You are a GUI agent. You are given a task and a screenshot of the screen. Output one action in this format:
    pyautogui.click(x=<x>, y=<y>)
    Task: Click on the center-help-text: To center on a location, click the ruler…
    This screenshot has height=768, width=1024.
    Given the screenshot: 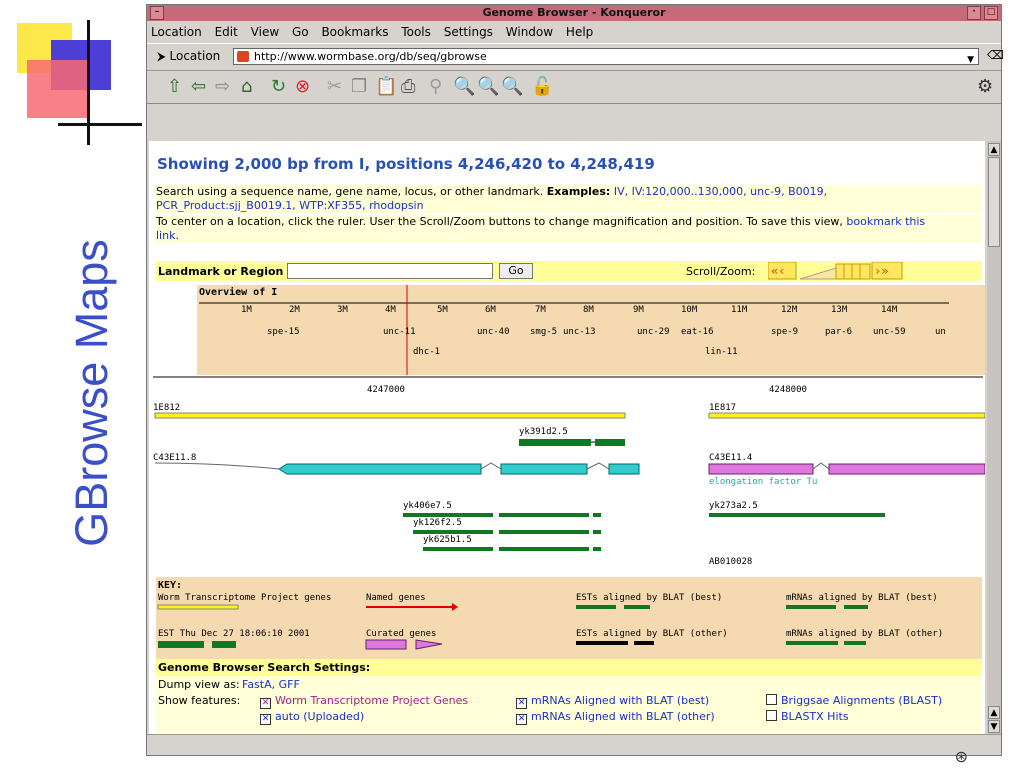 What is the action you would take?
    pyautogui.click(x=499, y=221)
    